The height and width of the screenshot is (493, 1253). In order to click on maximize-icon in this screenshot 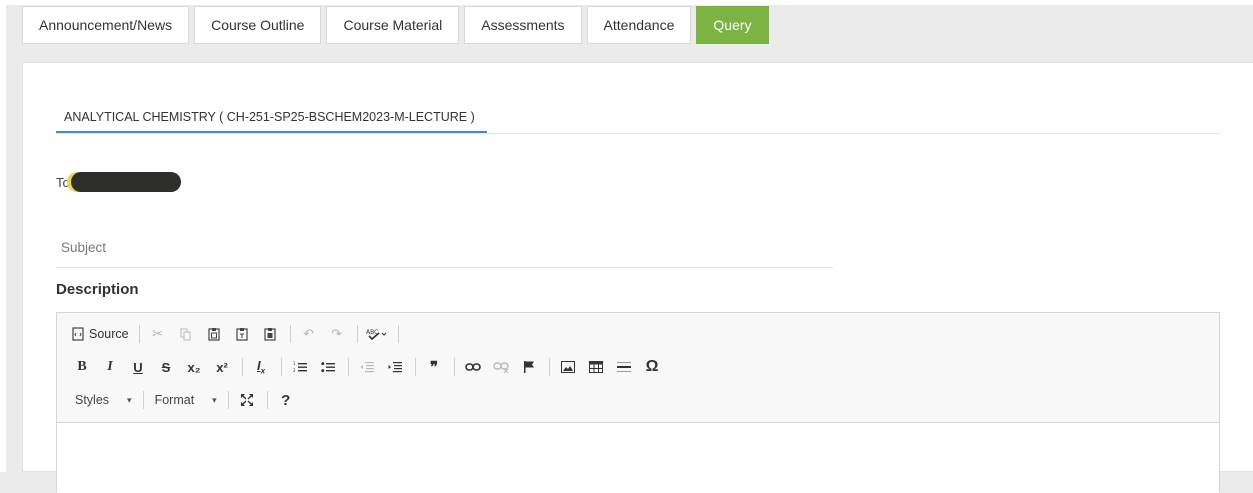, I will do `click(246, 400)`.